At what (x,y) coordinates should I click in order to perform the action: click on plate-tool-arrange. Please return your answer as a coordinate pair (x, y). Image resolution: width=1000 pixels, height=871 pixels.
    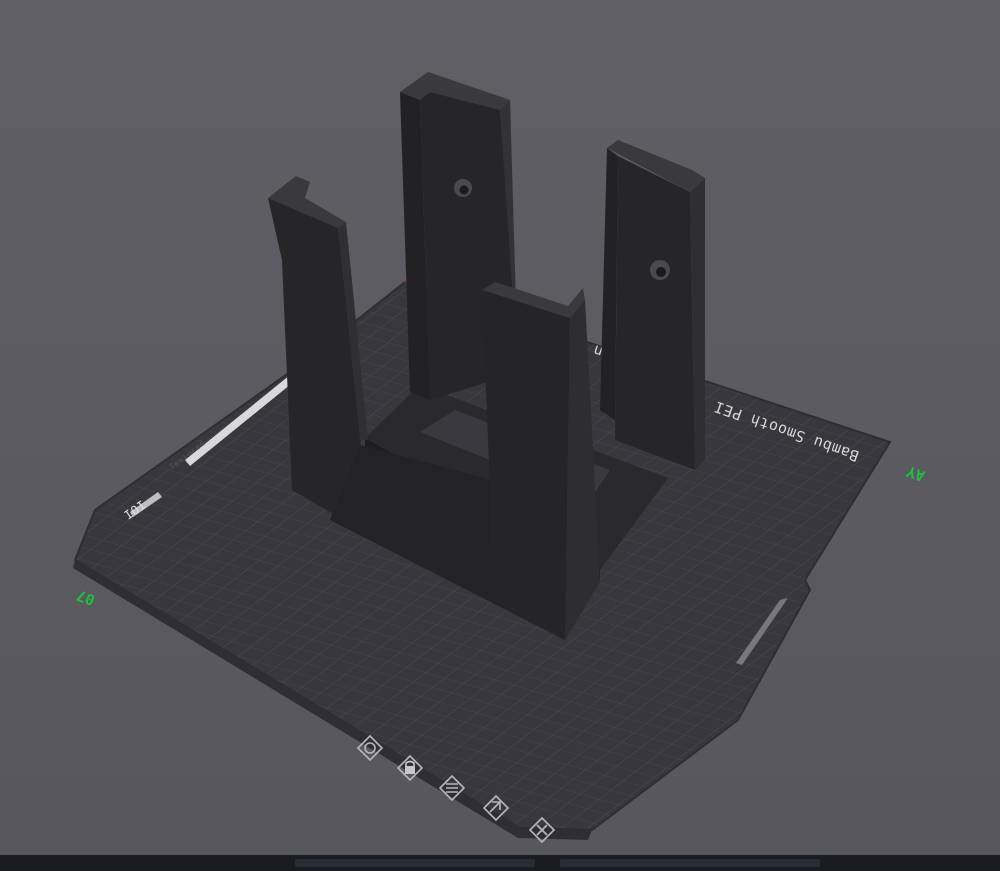
    Looking at the image, I should click on (452, 788).